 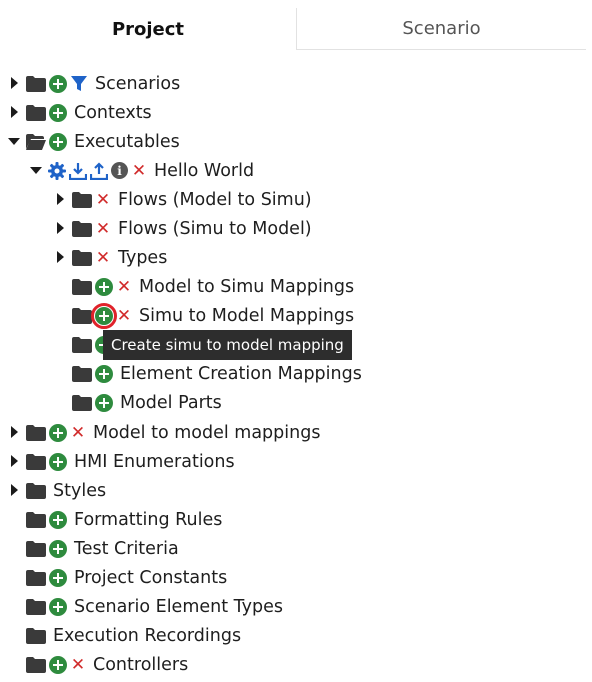 I want to click on folder-open-icon, so click(x=36, y=141).